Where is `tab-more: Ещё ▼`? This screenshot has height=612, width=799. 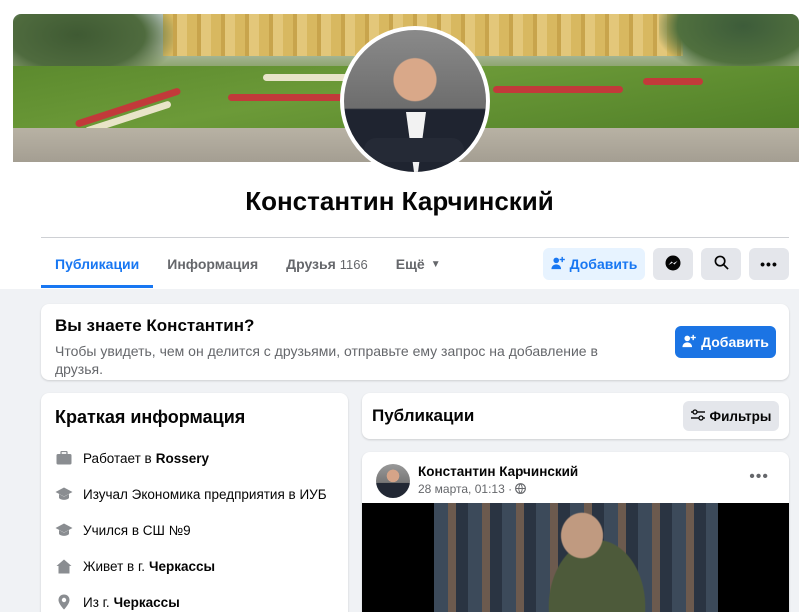 tab-more: Ещё ▼ is located at coordinates (418, 264).